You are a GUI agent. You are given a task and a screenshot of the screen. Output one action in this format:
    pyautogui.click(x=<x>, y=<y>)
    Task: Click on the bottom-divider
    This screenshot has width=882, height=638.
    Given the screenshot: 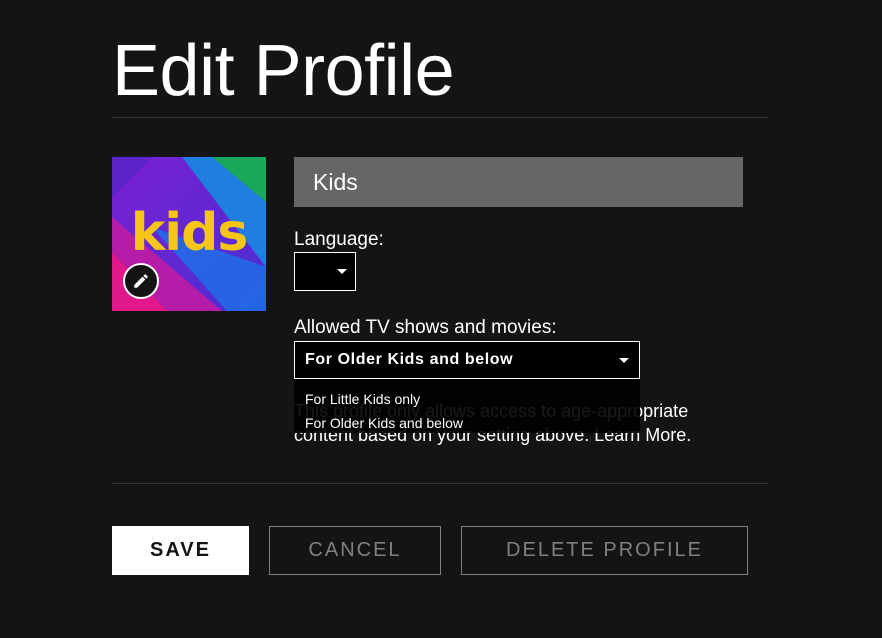 What is the action you would take?
    pyautogui.click(x=440, y=483)
    